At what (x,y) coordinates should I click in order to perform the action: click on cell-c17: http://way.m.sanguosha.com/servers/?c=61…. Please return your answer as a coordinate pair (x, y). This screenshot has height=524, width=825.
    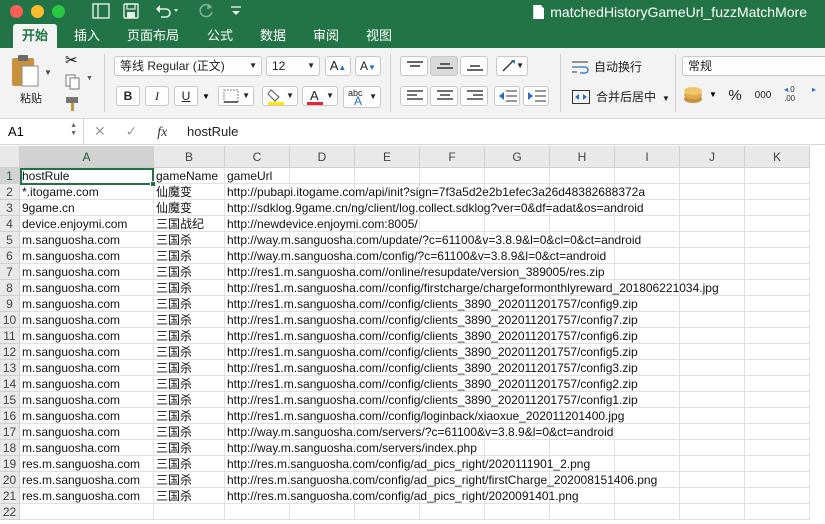
    Looking at the image, I should click on (419, 432).